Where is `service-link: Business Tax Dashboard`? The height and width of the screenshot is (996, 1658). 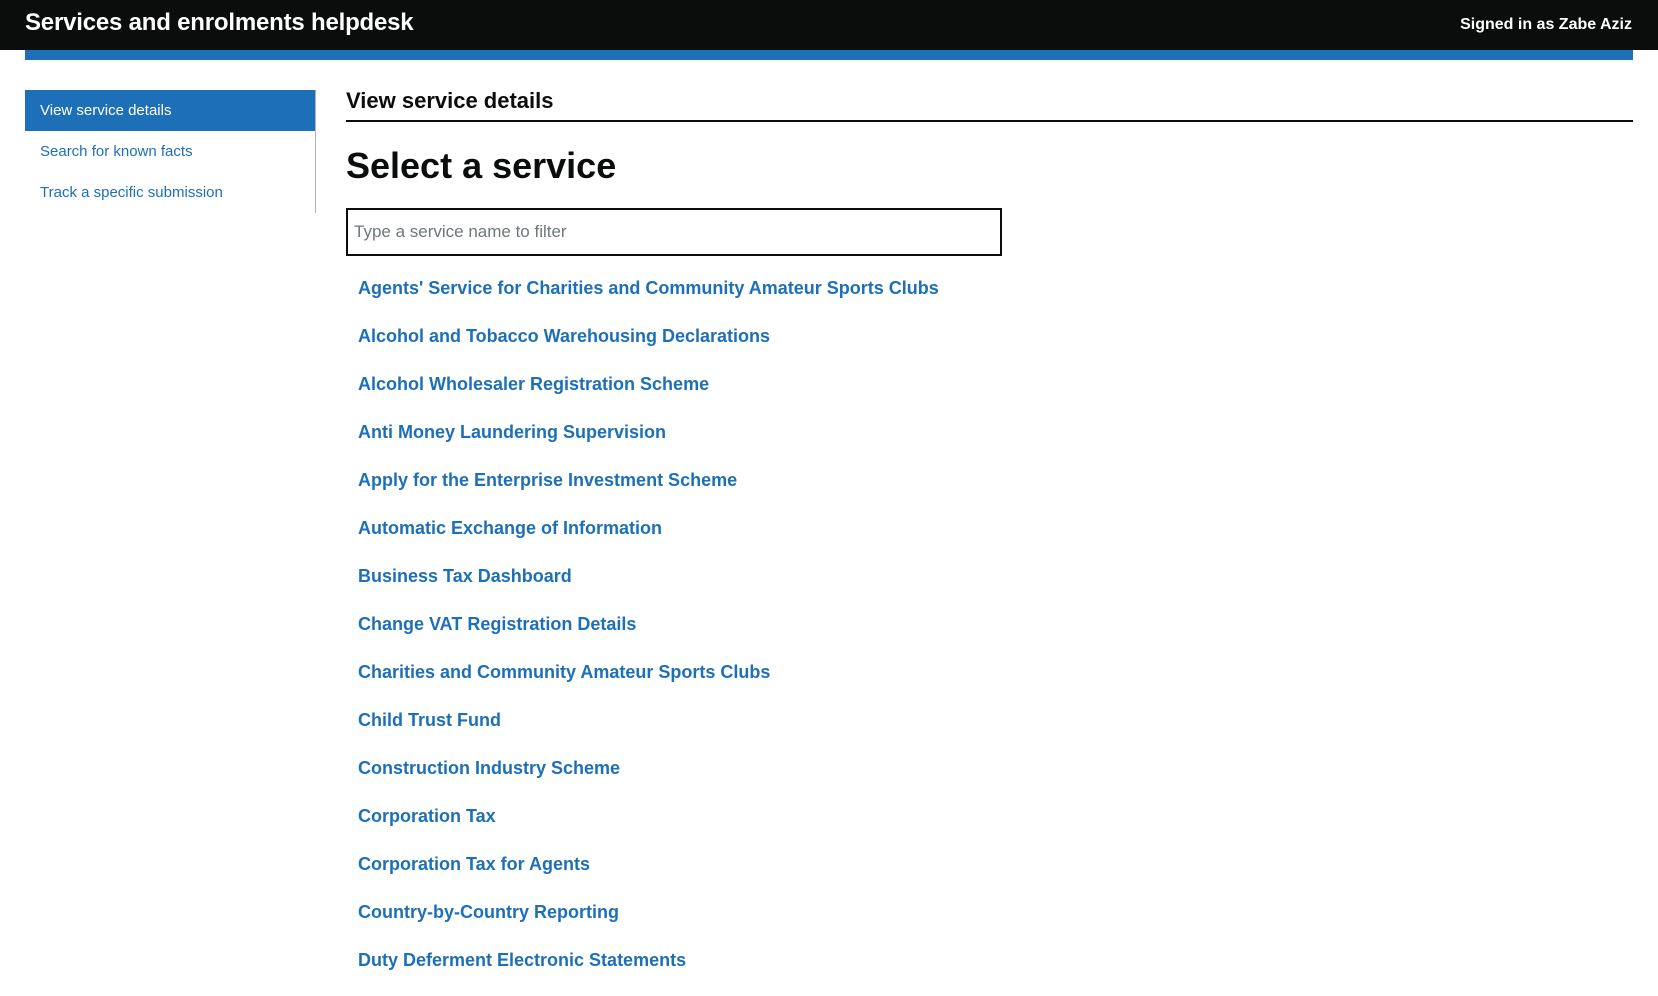 service-link: Business Tax Dashboard is located at coordinates (465, 576).